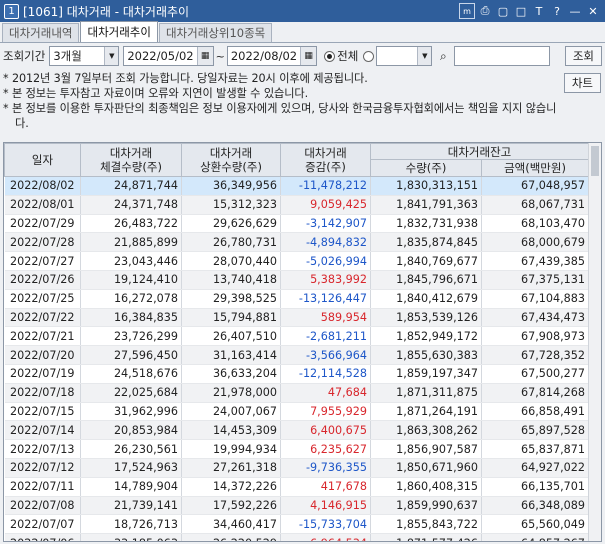 This screenshot has width=605, height=544. Describe the element at coordinates (42, 430) in the screenshot. I see `table-cell: 2022/07/14` at that location.